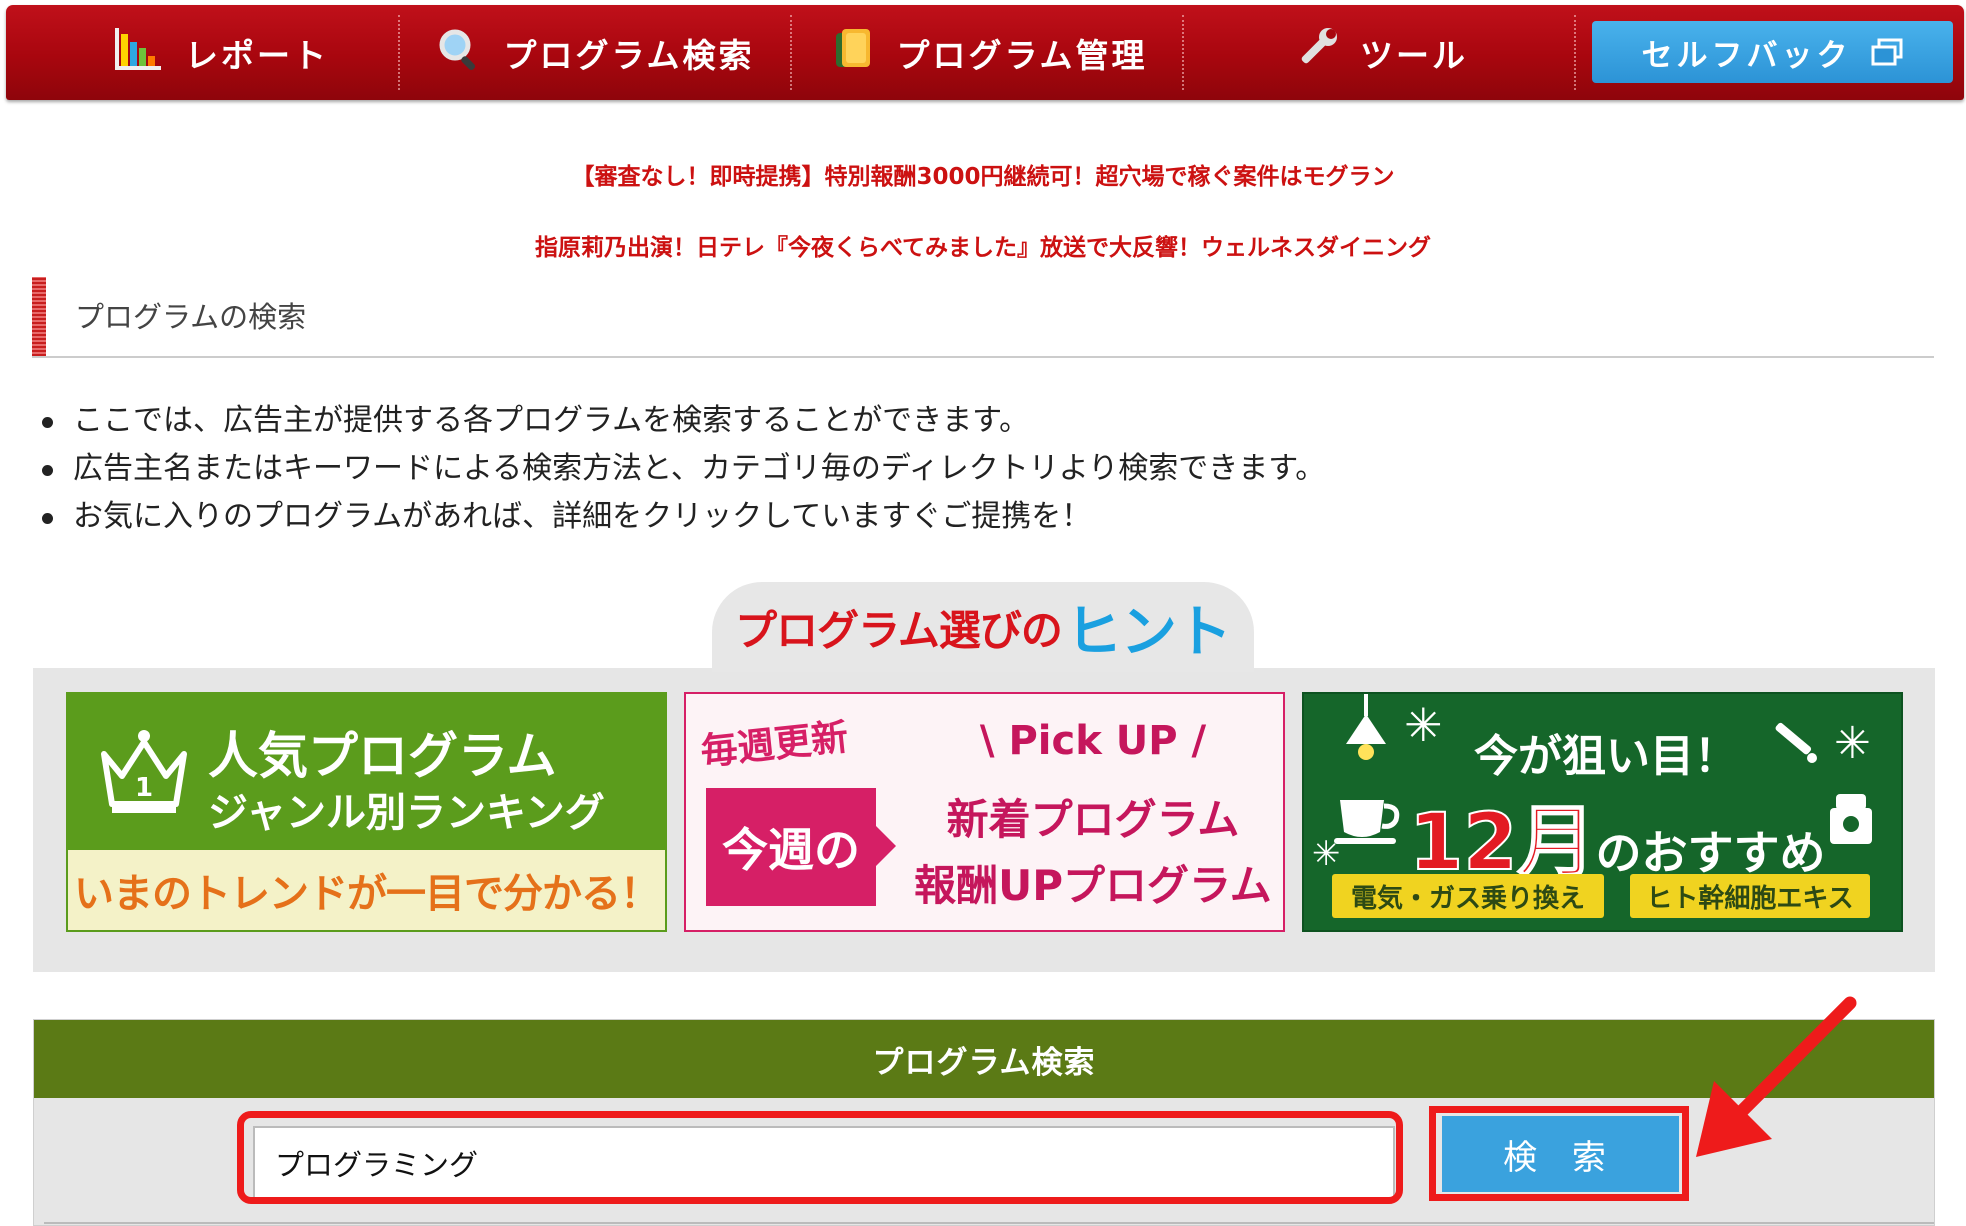 The image size is (1966, 1226). I want to click on crown-badge-number: 1, so click(144, 788).